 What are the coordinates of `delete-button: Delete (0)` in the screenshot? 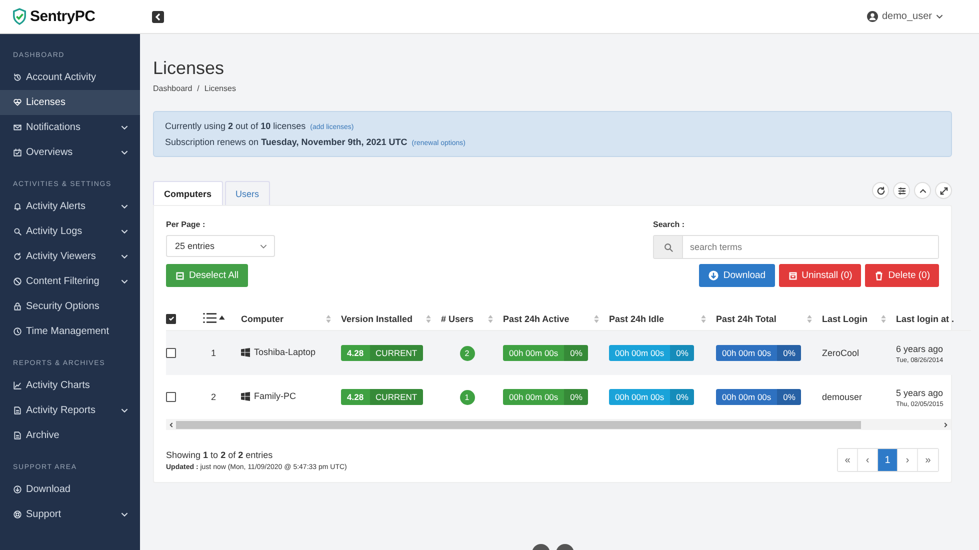 It's located at (902, 275).